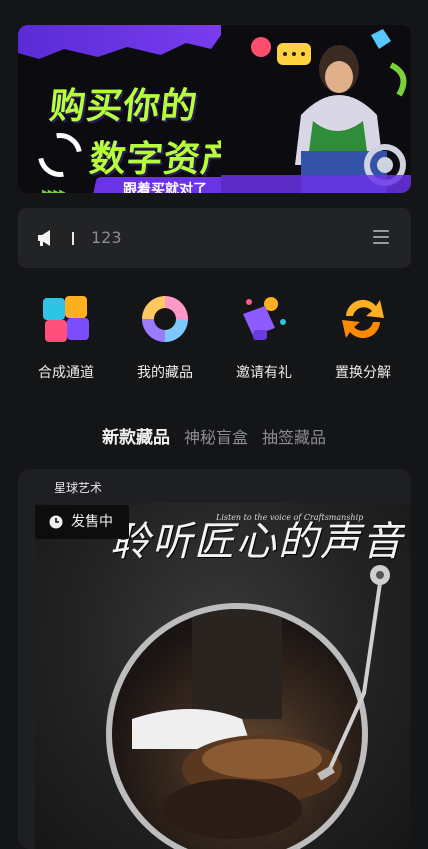 The height and width of the screenshot is (849, 428). What do you see at coordinates (363, 373) in the screenshot?
I see `entry-label: 置换分解` at bounding box center [363, 373].